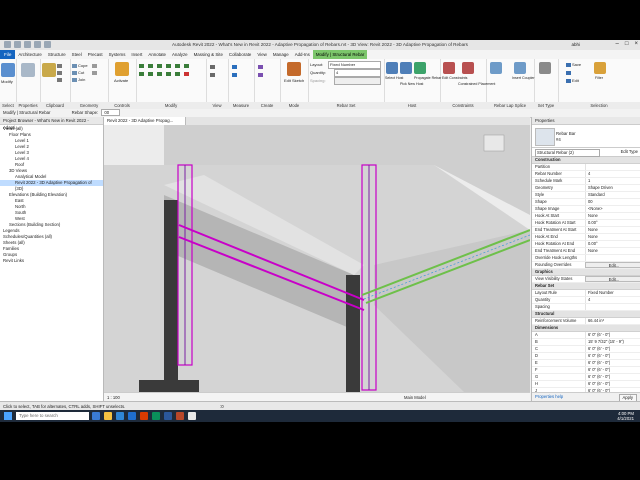 This screenshot has width=640, height=480. Describe the element at coordinates (8, 54) in the screenshot. I see `file-tab: File` at that location.